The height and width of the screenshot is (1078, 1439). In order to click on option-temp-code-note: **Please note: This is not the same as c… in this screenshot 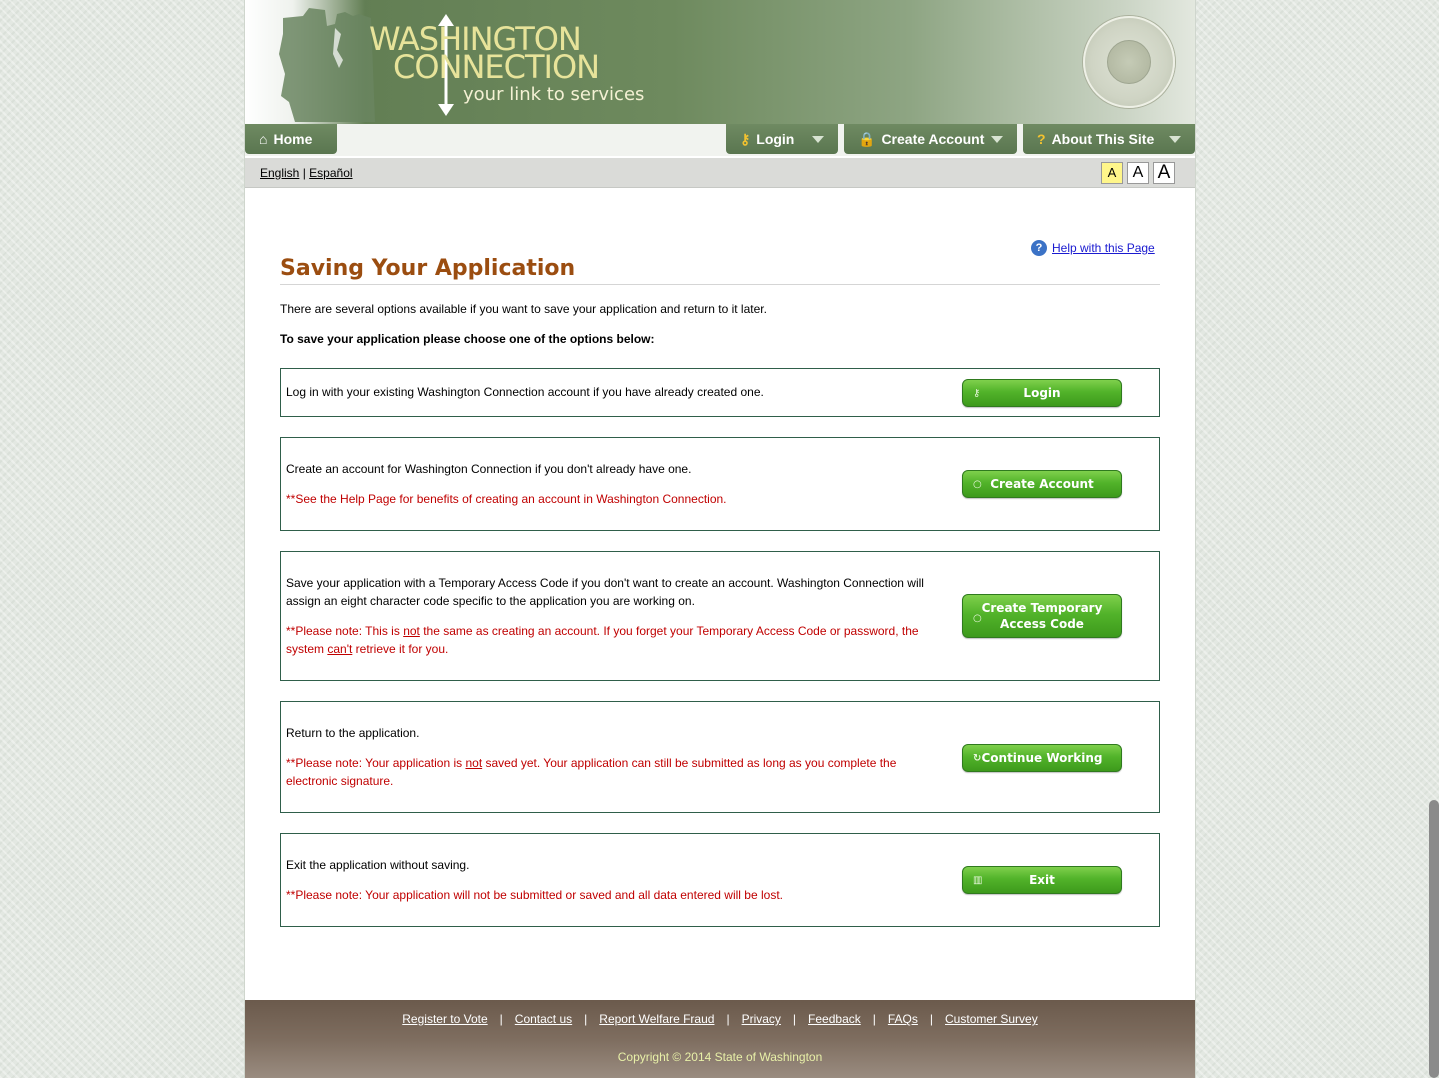, I will do `click(602, 640)`.